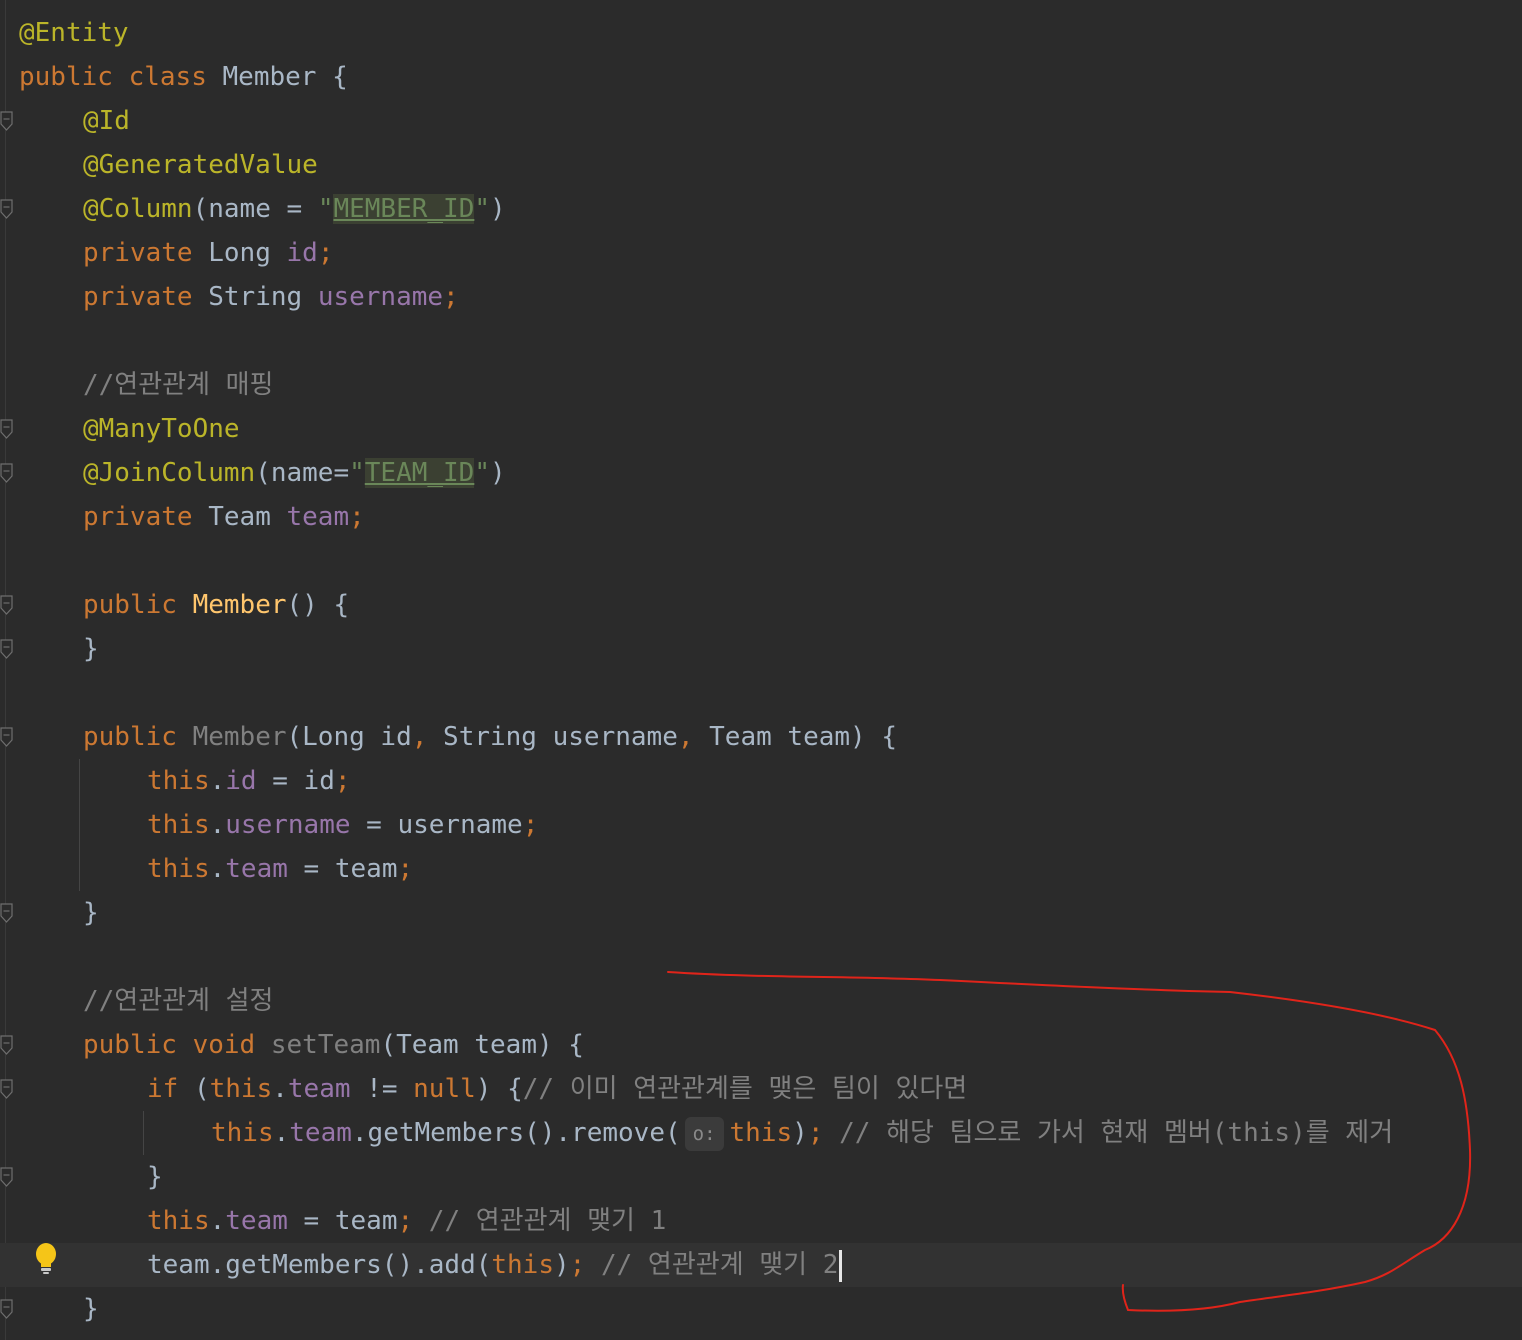 This screenshot has height=1340, width=1522. I want to click on code-token: (name=, so click(302, 473).